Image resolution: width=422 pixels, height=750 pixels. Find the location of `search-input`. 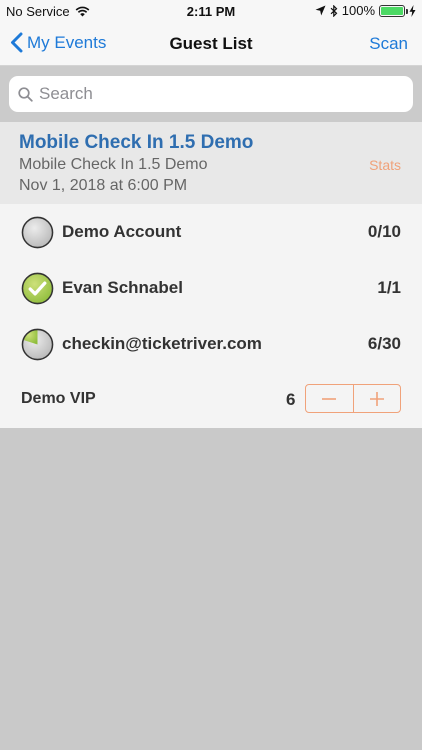

search-input is located at coordinates (219, 94).